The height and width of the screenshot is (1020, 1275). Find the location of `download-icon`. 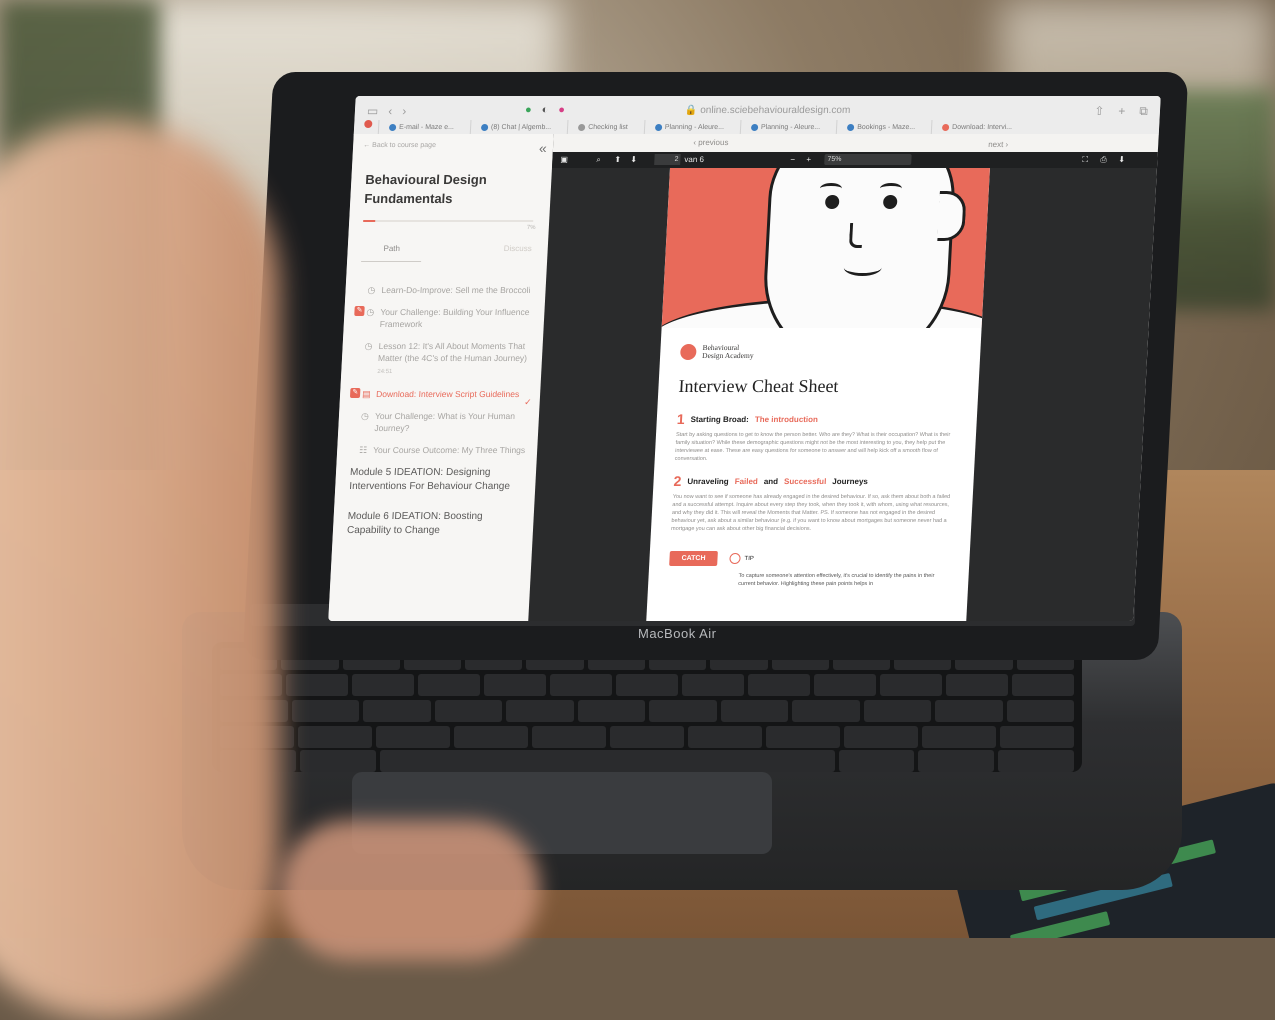

download-icon is located at coordinates (945, 127).